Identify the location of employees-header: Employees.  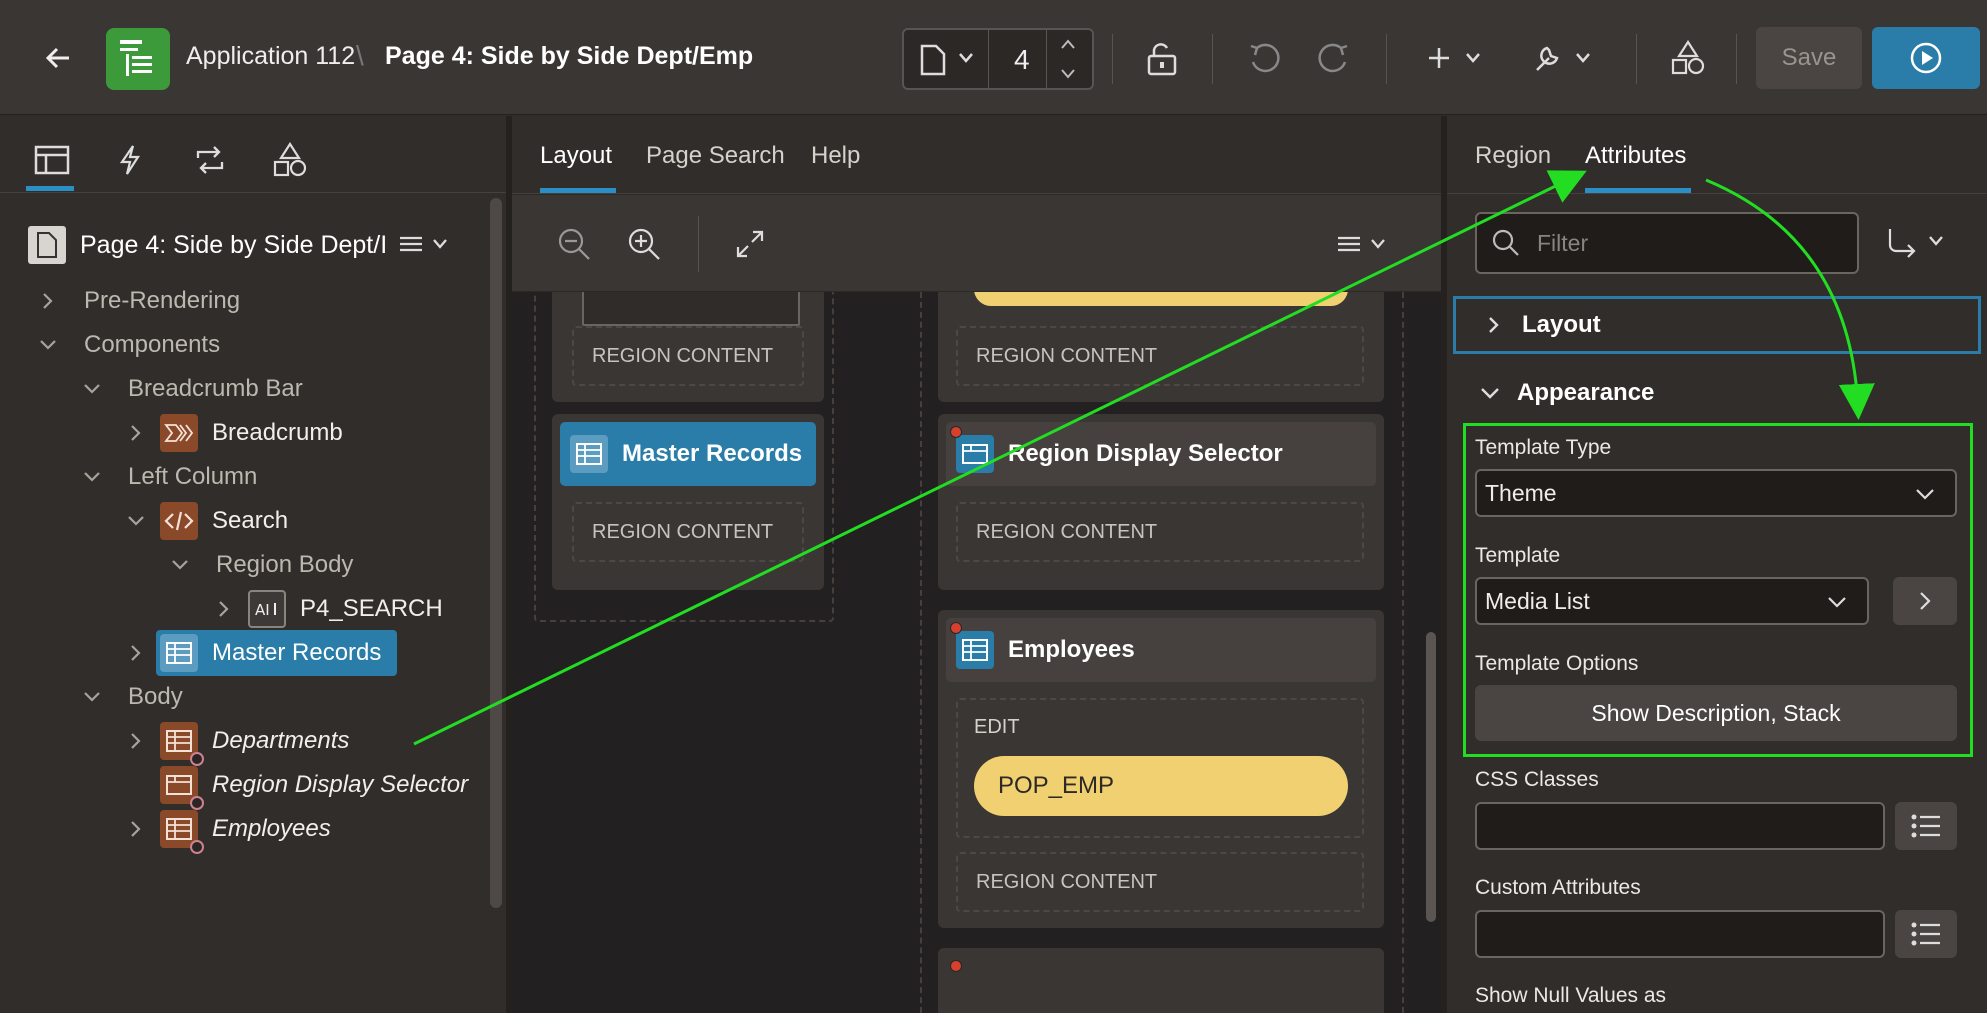
(1161, 650).